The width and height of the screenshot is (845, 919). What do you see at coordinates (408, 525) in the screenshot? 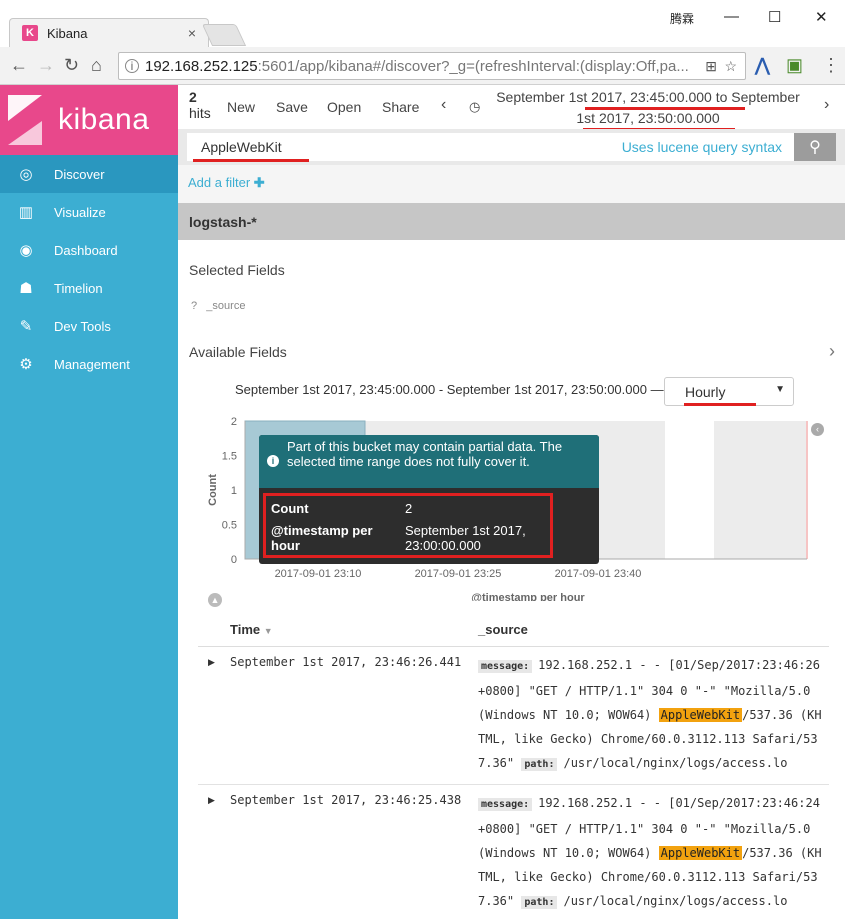
I see `annotation-box-tooltip` at bounding box center [408, 525].